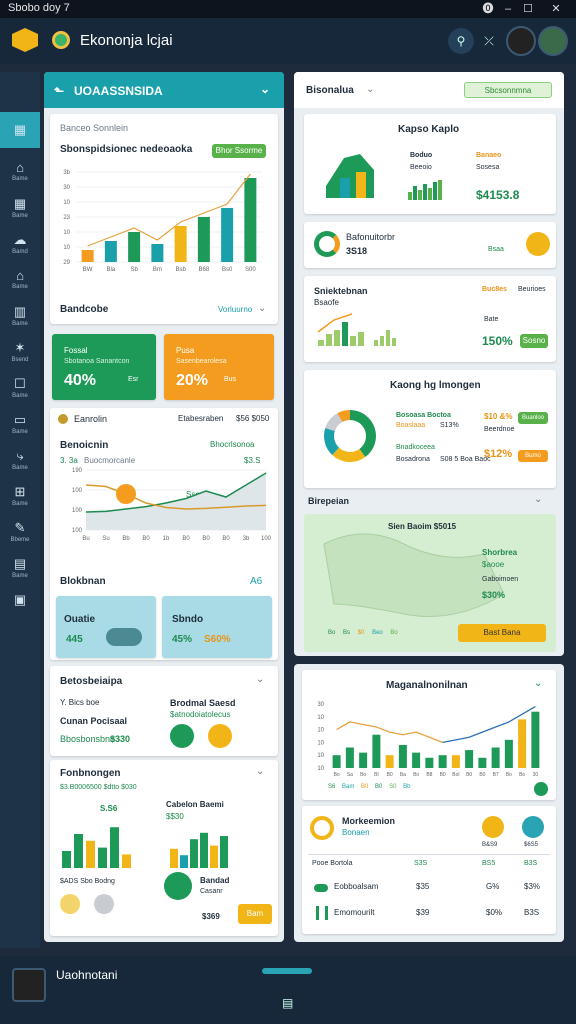 Image resolution: width=576 pixels, height=1024 pixels. Describe the element at coordinates (20, 318) in the screenshot. I see `rail-item: ▥ Bame` at that location.